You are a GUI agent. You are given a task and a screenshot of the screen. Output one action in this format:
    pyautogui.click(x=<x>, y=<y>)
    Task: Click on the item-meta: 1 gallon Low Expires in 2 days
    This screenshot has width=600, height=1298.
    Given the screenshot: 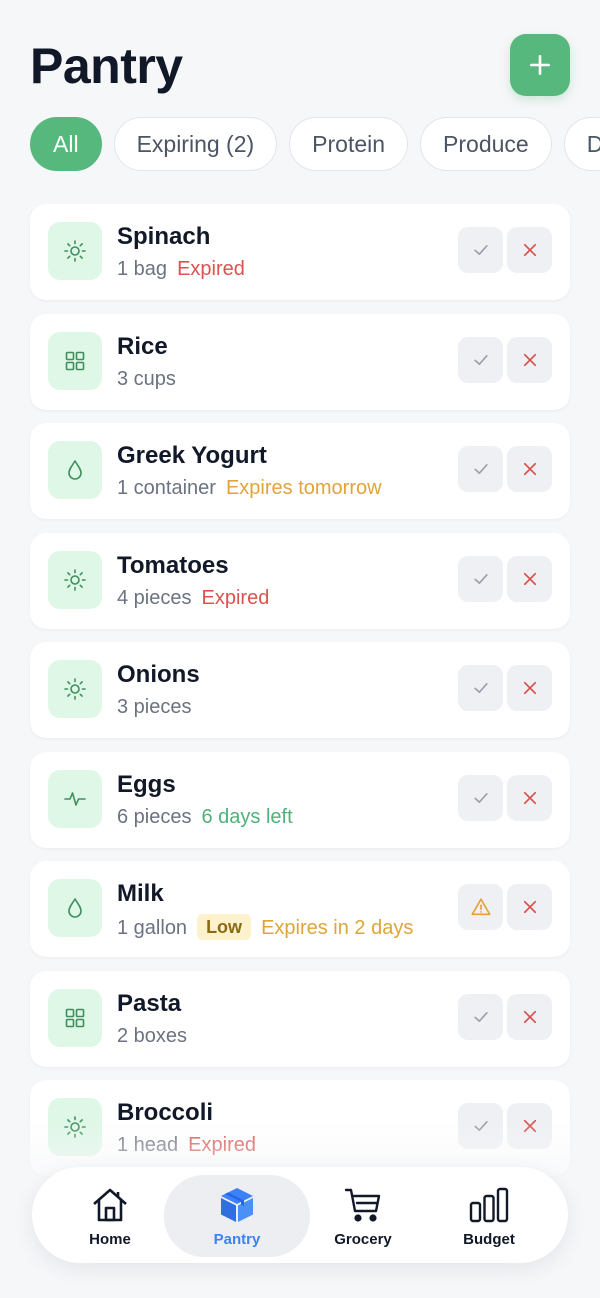 What is the action you would take?
    pyautogui.click(x=265, y=927)
    